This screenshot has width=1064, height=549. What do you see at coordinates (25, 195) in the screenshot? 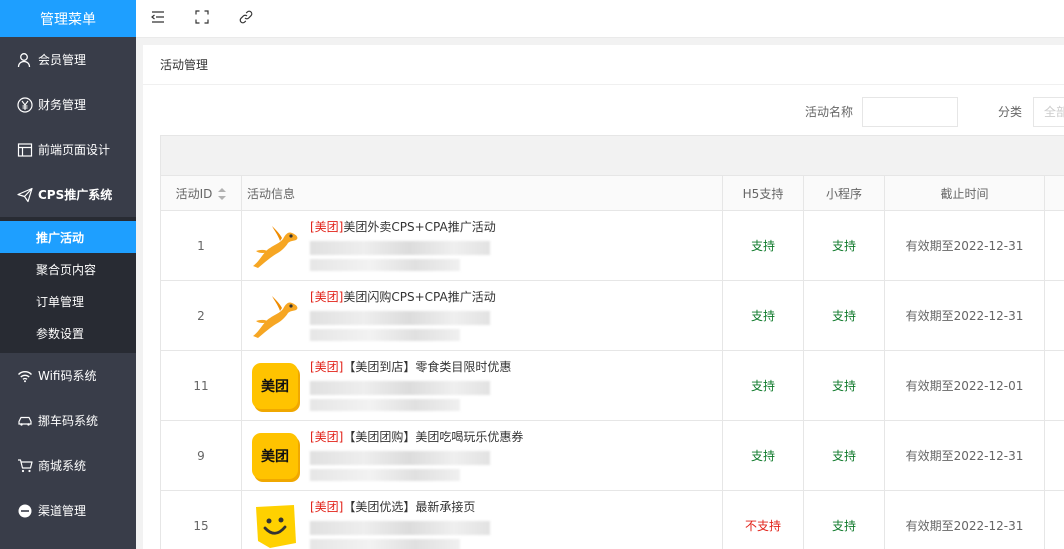
I see `send-icon` at bounding box center [25, 195].